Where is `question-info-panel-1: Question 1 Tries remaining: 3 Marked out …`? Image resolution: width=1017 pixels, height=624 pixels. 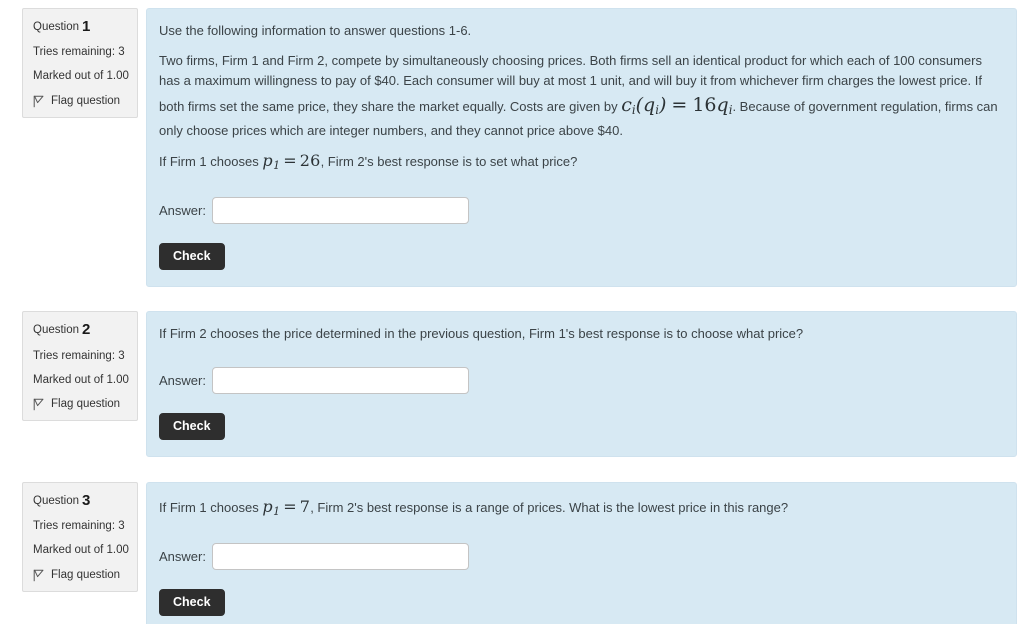
question-info-panel-1: Question 1 Tries remaining: 3 Marked out … is located at coordinates (80, 63).